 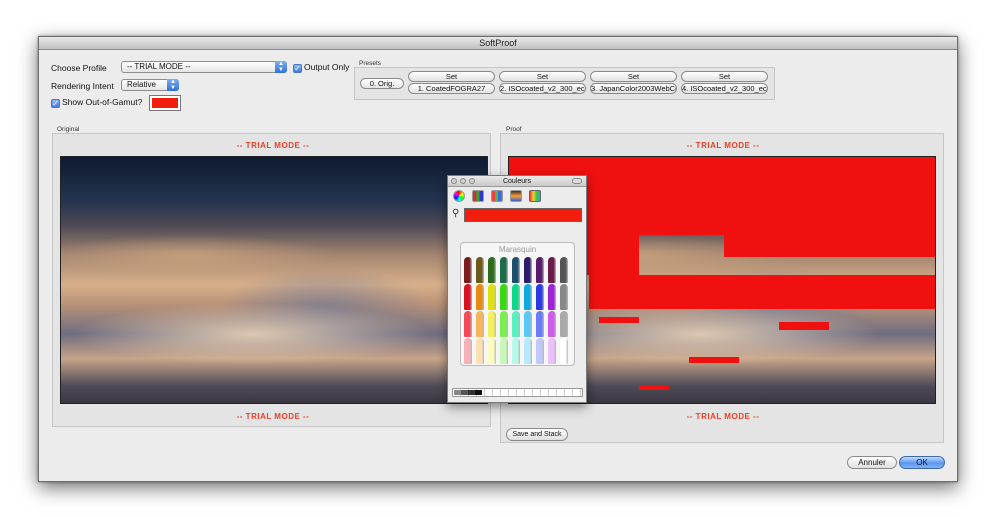 I want to click on show-gamut-checkbox: ✓ Show Out-of-Gamut?, so click(x=96, y=102).